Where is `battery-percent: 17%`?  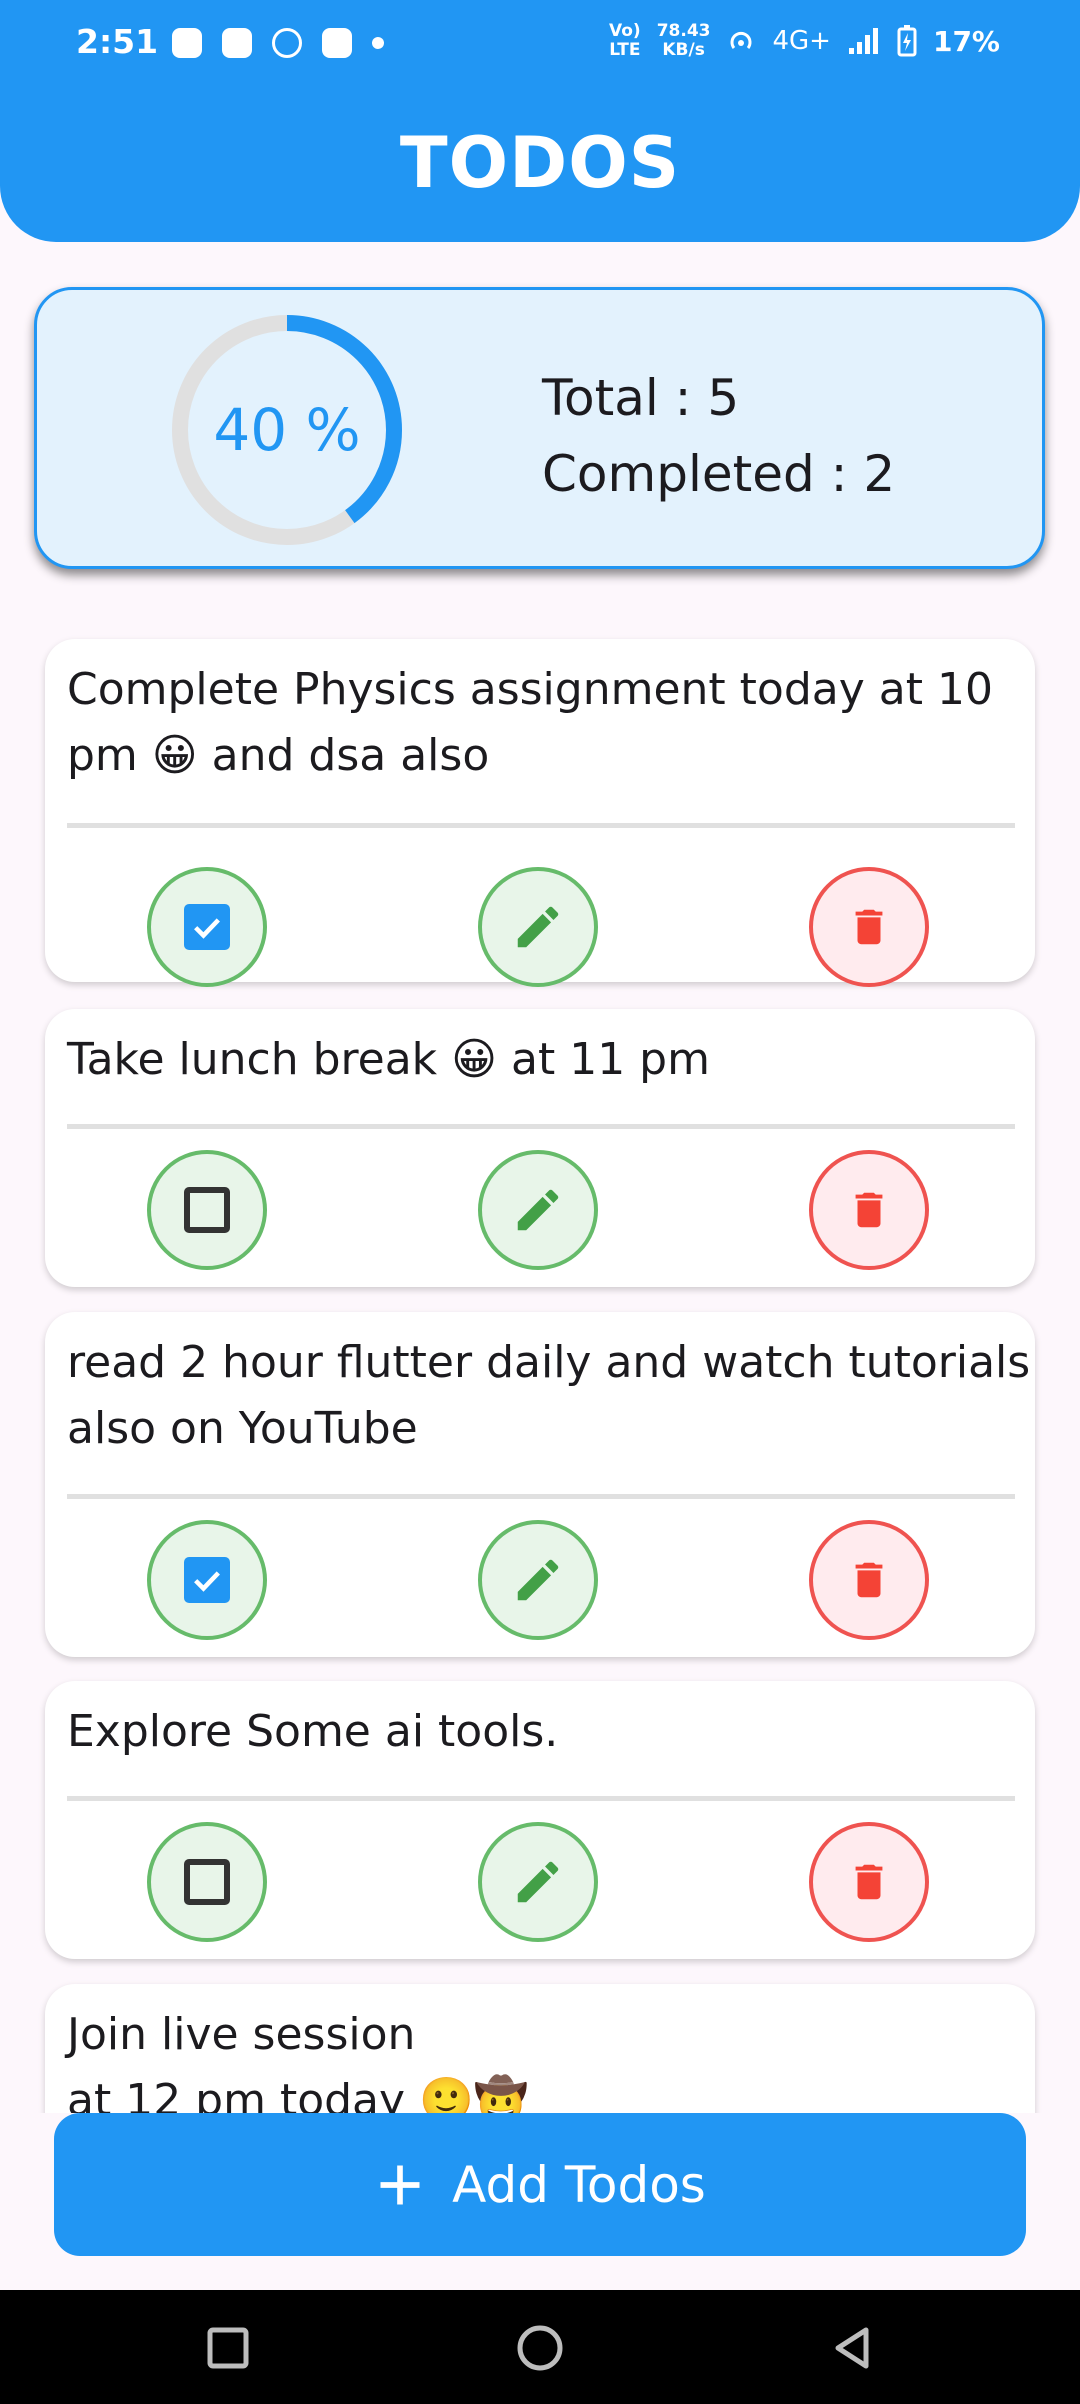
battery-percent: 17% is located at coordinates (966, 41).